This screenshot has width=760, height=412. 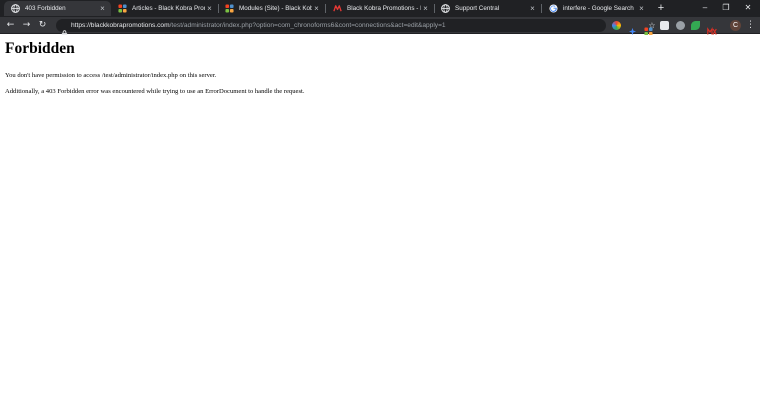 What do you see at coordinates (661, 8) in the screenshot?
I see `new-tab-button: +` at bounding box center [661, 8].